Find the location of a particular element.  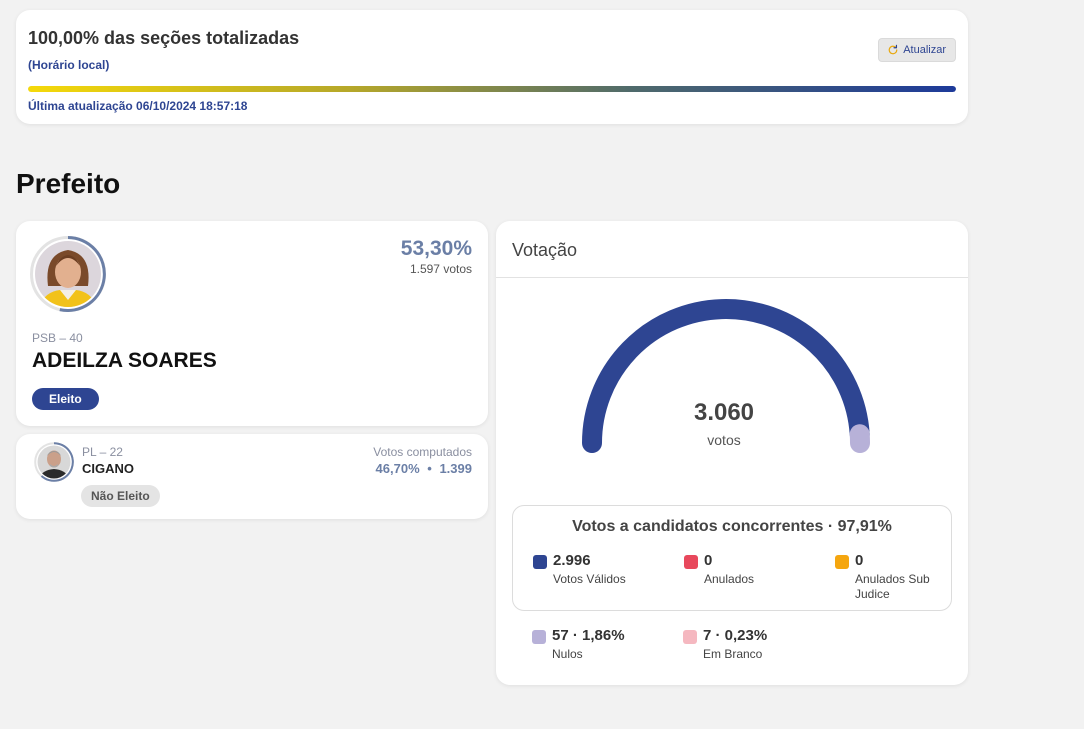

candidate-percent: 46,70% is located at coordinates (397, 468).